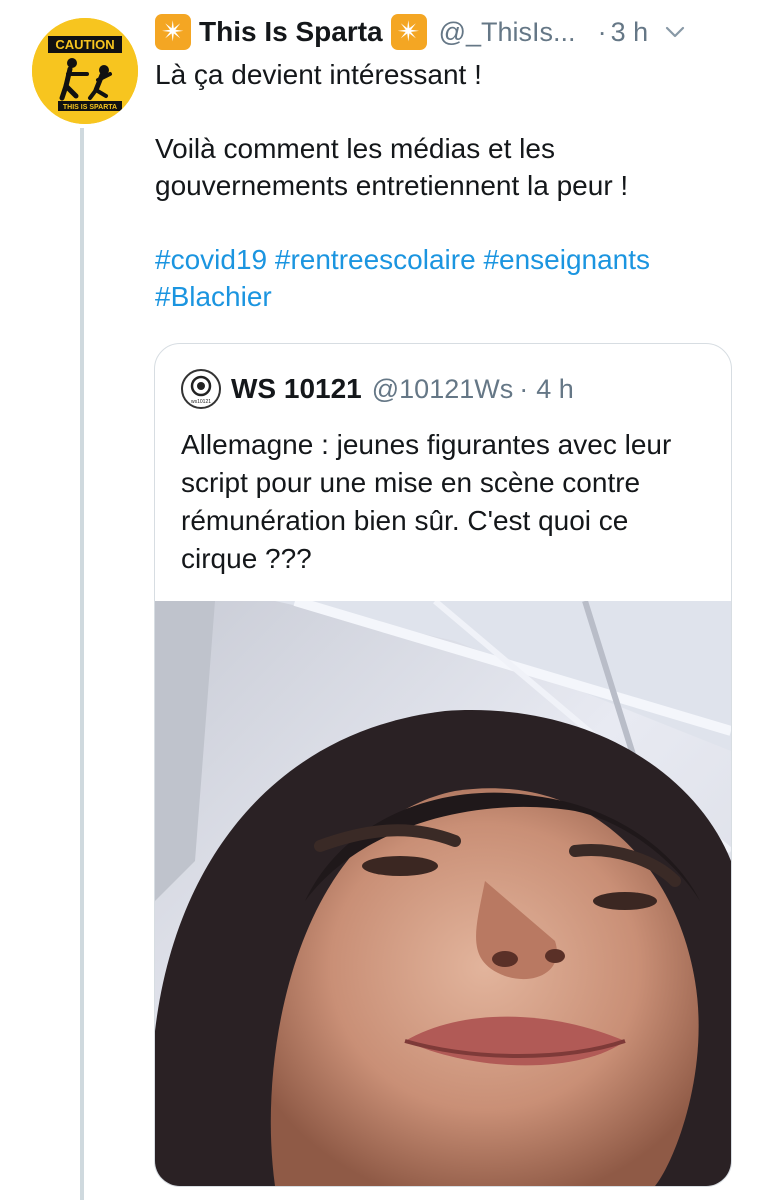  I want to click on quoted-display-name: WS 10121, so click(296, 389).